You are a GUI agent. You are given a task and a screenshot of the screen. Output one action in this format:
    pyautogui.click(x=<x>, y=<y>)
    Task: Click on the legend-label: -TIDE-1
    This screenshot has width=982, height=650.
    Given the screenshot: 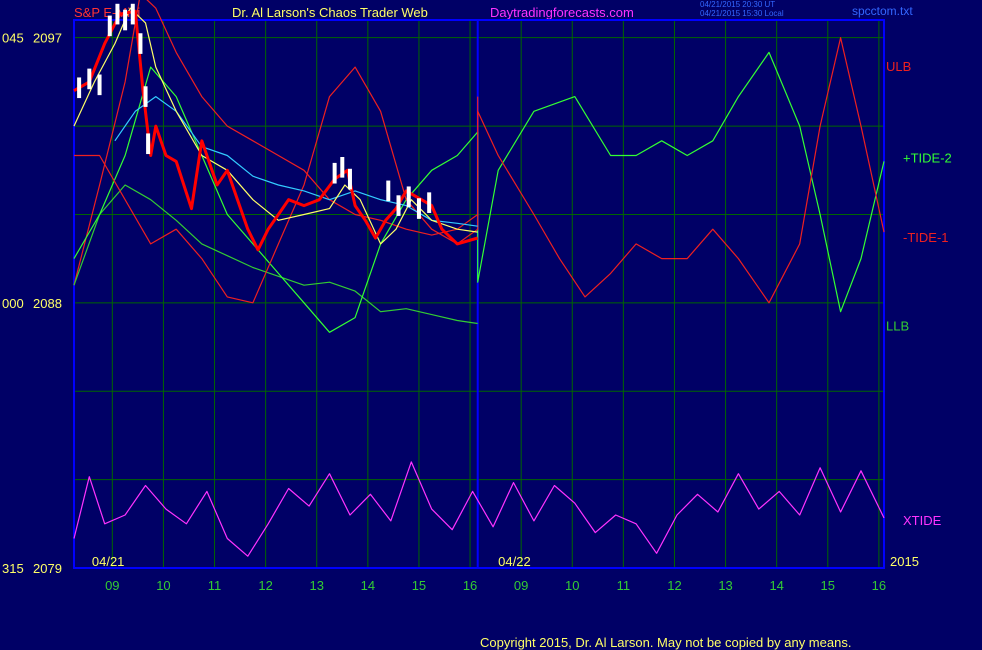 What is the action you would take?
    pyautogui.click(x=926, y=237)
    